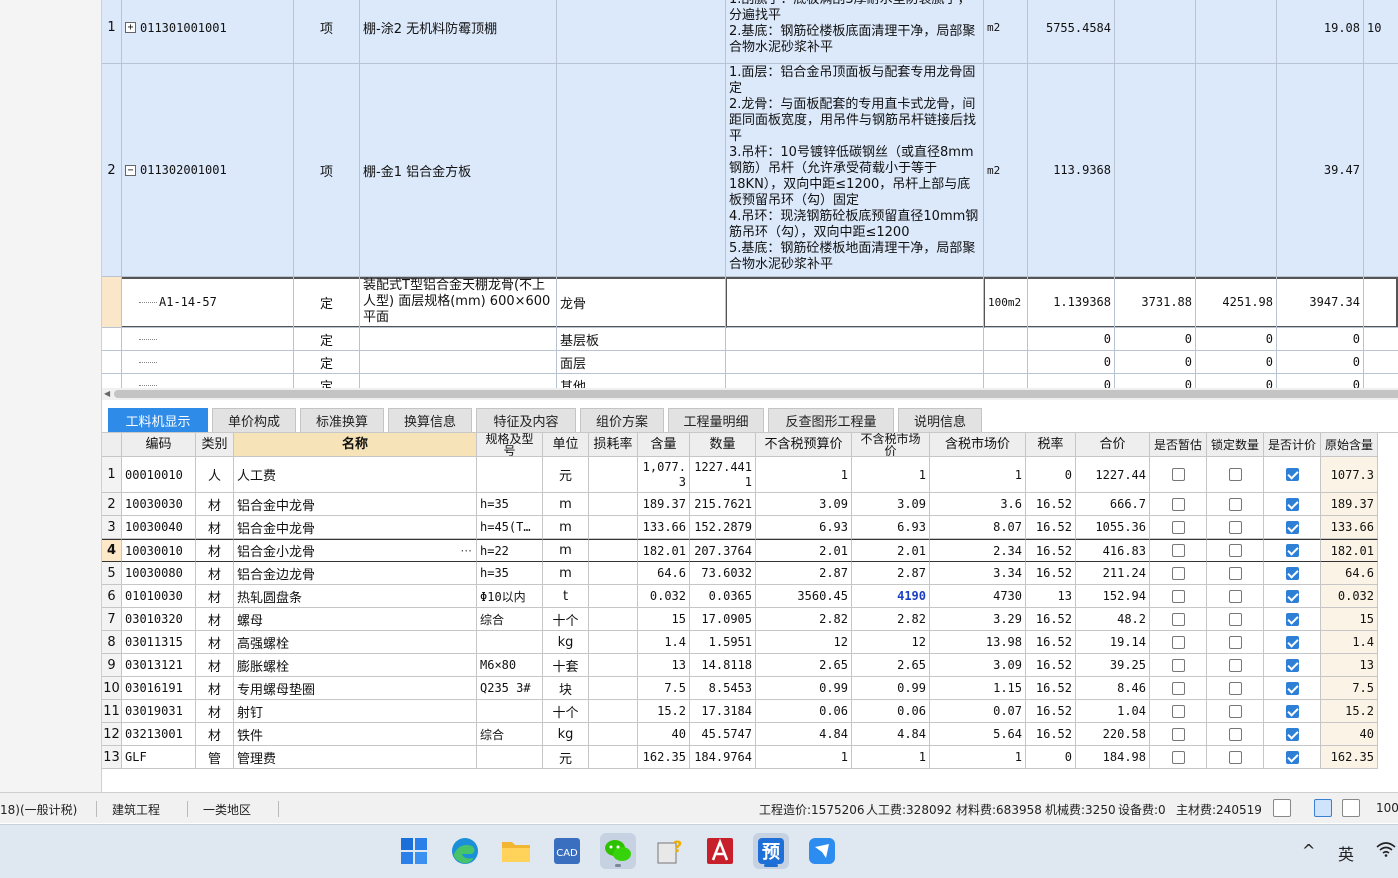 This screenshot has width=1398, height=878. Describe the element at coordinates (664, 665) in the screenshot. I see `resource-content: 13` at that location.